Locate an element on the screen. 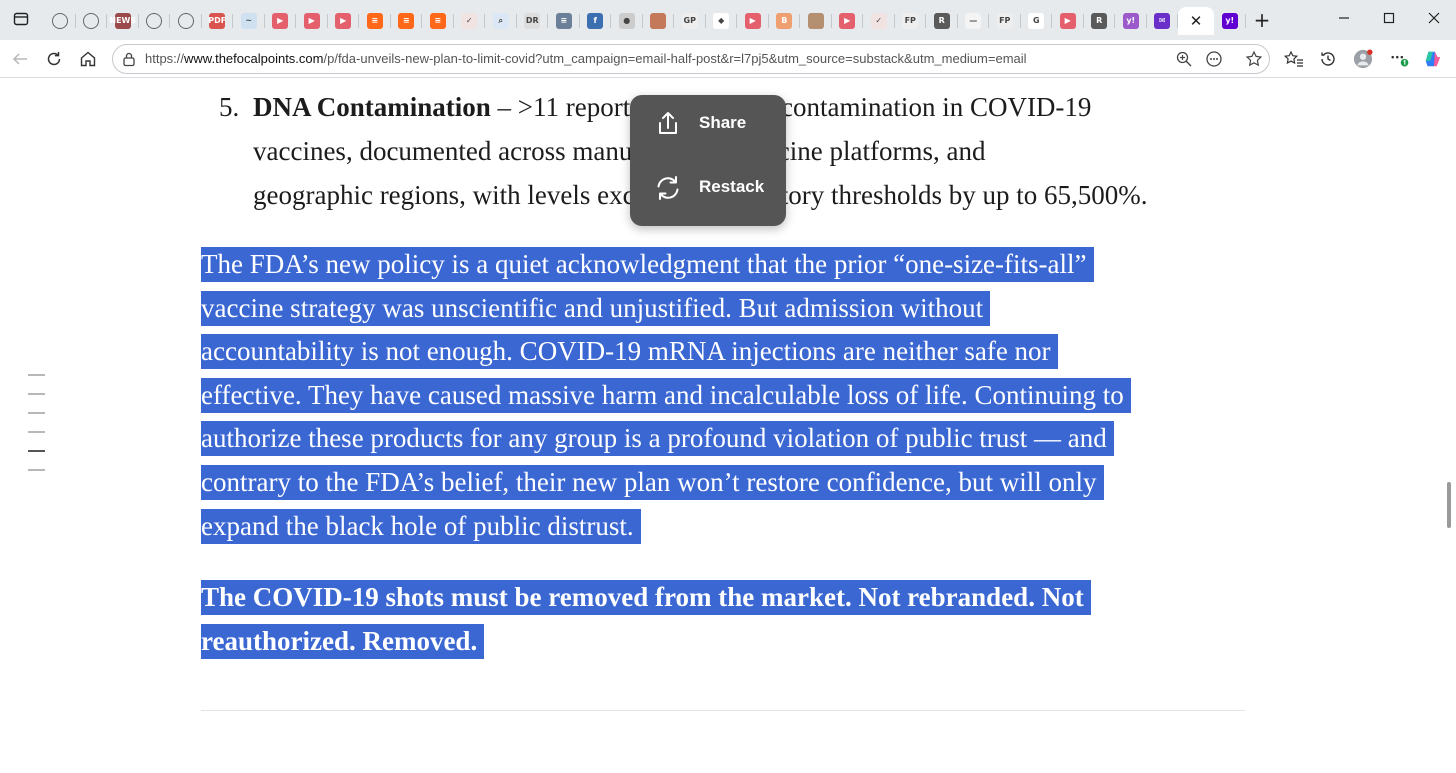 Image resolution: width=1456 pixels, height=773 pixels. active-tab: ✕ is located at coordinates (1196, 21).